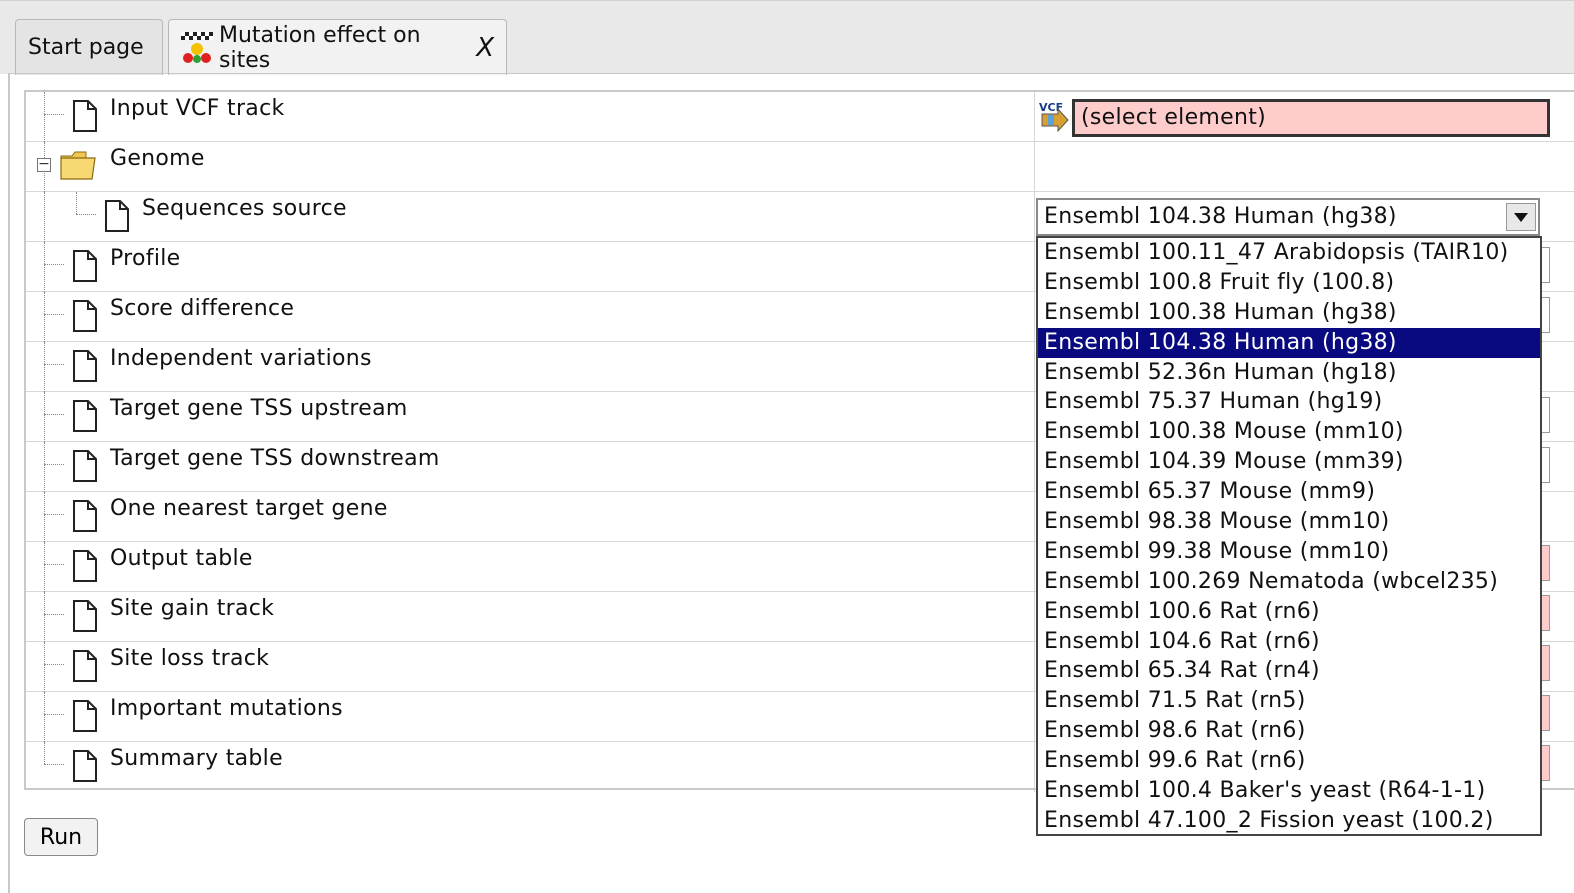  Describe the element at coordinates (1289, 342) in the screenshot. I see `dropdown-option-selected: Ensembl 104.38 Human (hg38)` at that location.